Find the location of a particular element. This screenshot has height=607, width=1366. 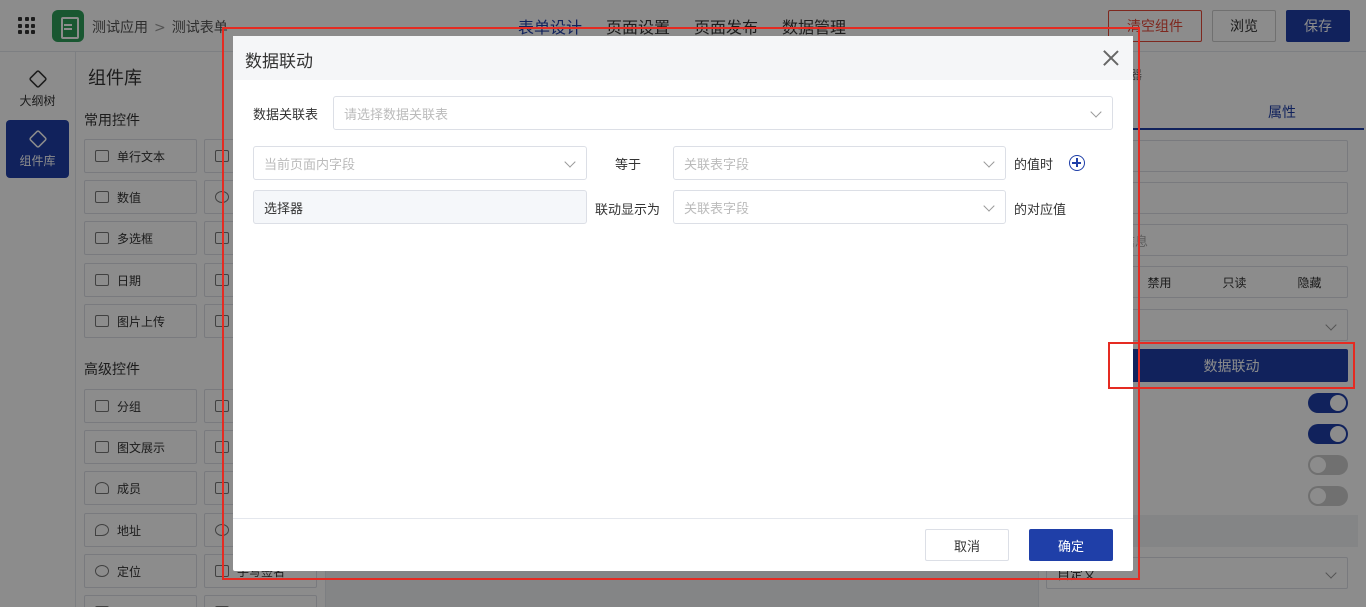

select-placeholder: 请选择数据关联表 is located at coordinates (396, 115).